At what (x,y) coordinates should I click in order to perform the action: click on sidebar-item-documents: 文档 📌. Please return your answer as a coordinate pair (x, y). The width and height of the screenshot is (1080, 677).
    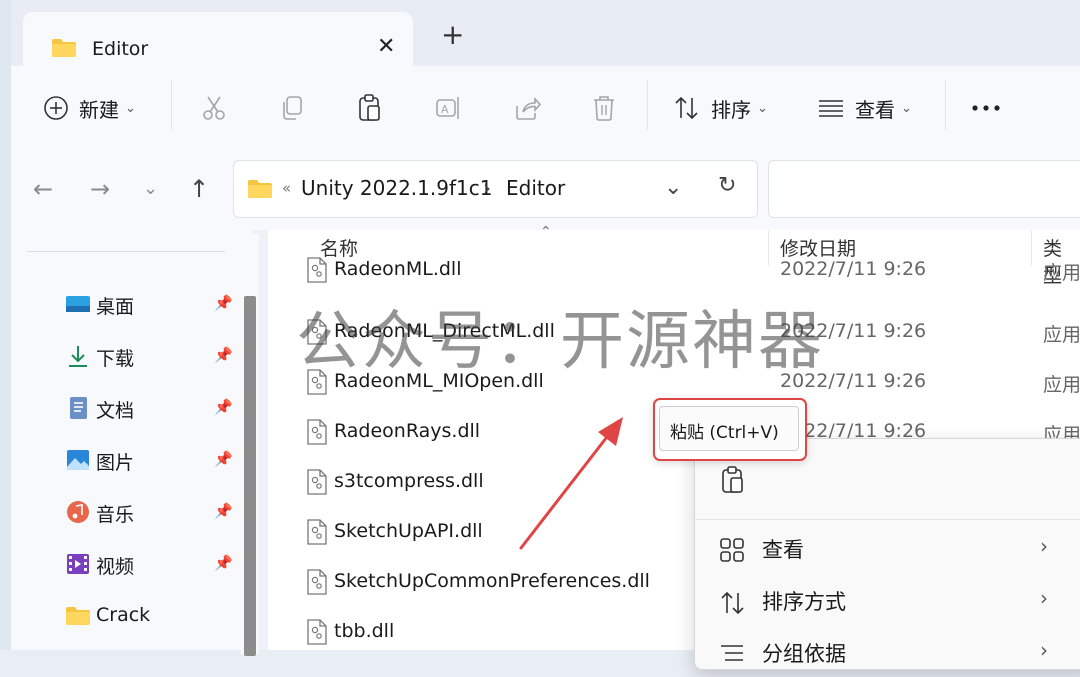
    Looking at the image, I should click on (153, 408).